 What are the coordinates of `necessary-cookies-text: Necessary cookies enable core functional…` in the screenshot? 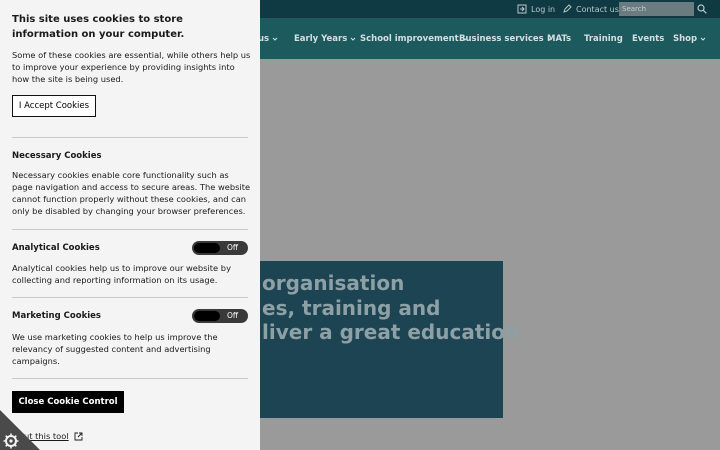 It's located at (131, 193).